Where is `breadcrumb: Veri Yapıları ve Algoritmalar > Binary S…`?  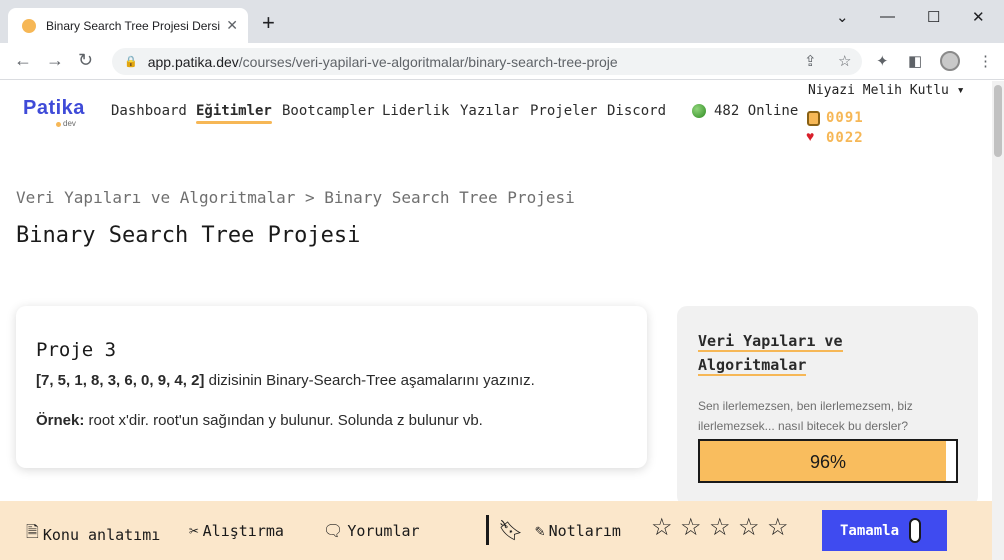 breadcrumb: Veri Yapıları ve Algoritmalar > Binary S… is located at coordinates (295, 197).